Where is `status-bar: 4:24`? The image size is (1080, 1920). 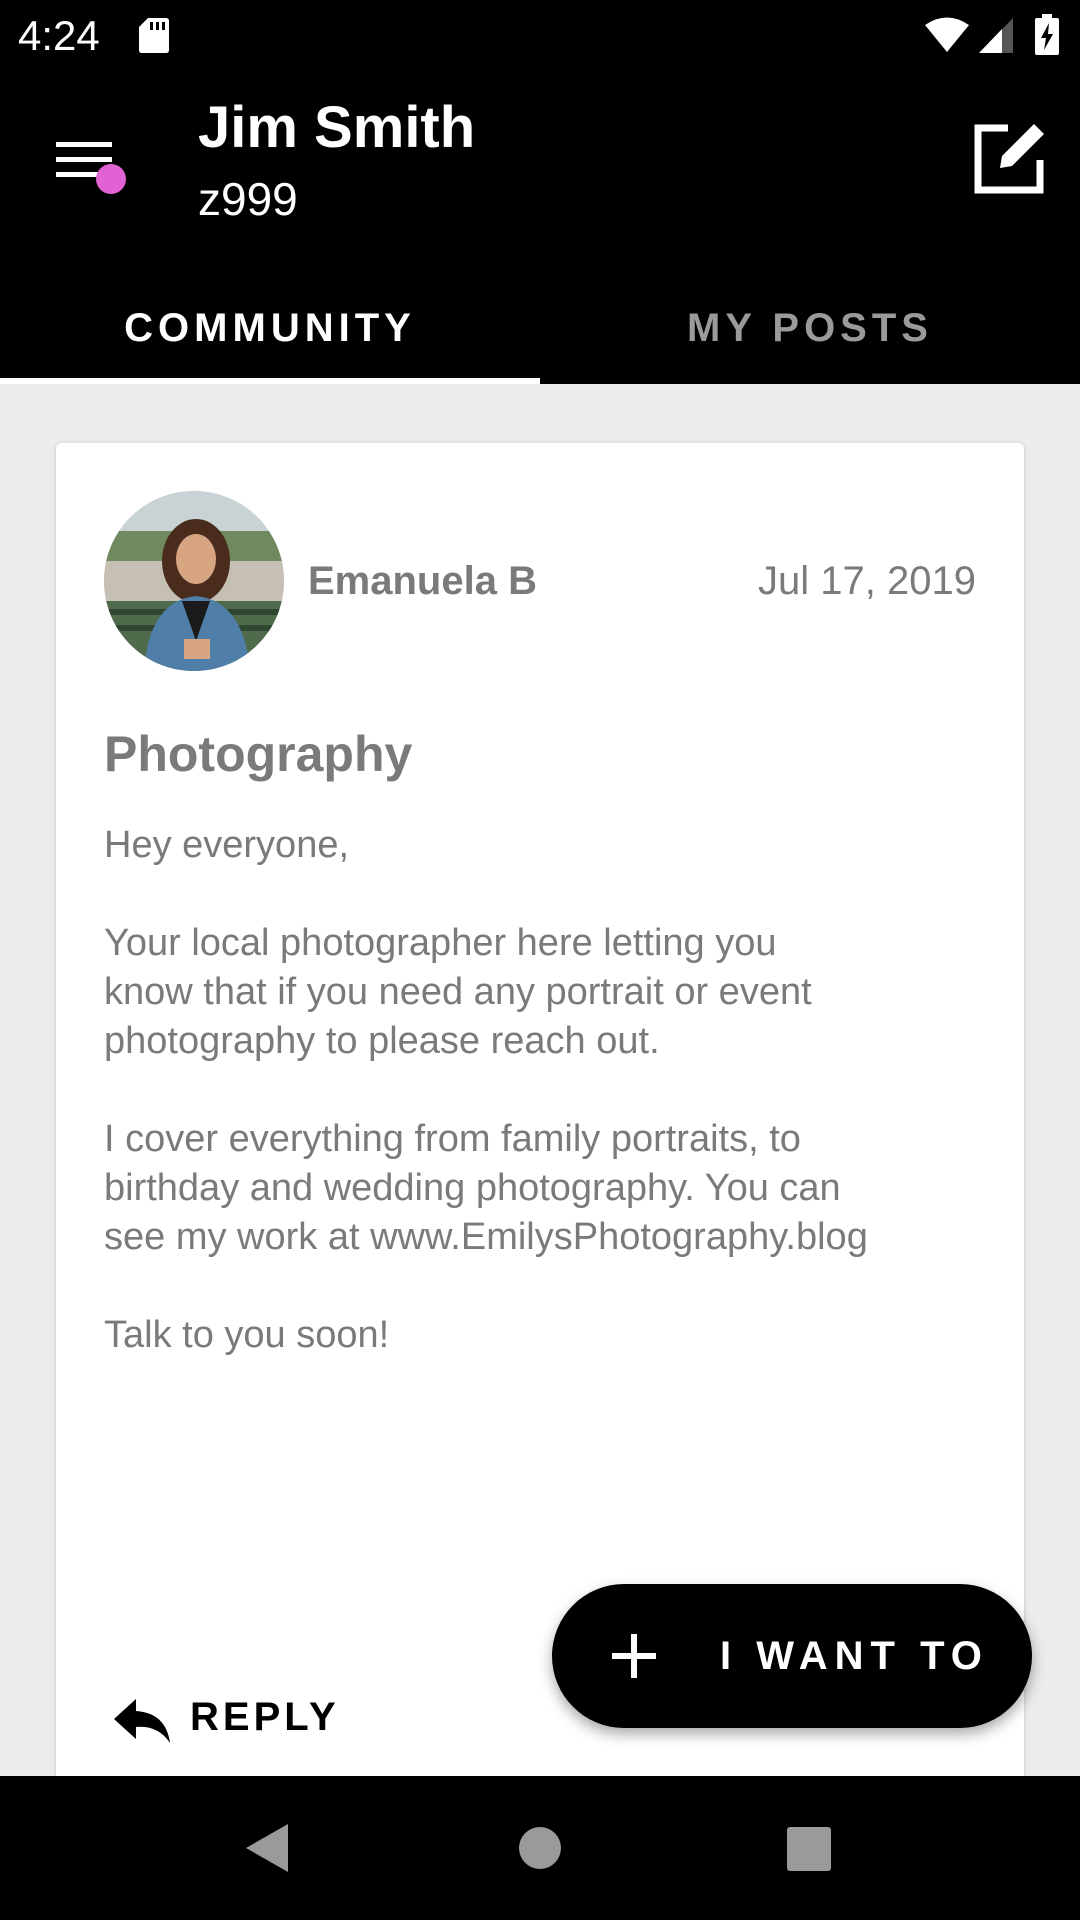 status-bar: 4:24 is located at coordinates (540, 36).